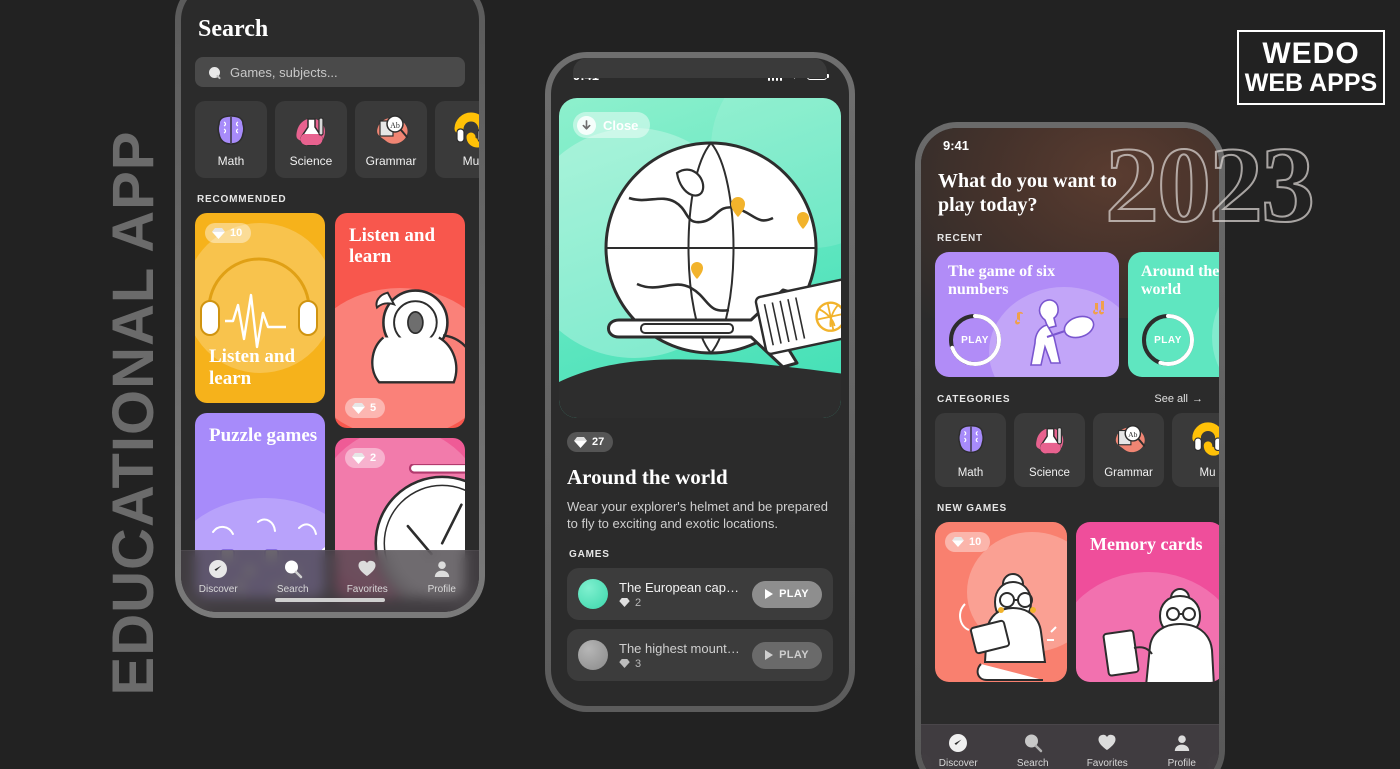 Image resolution: width=1400 pixels, height=769 pixels. Describe the element at coordinates (1070, 399) in the screenshot. I see `categories-header-row: CATEGORIES See all →` at that location.